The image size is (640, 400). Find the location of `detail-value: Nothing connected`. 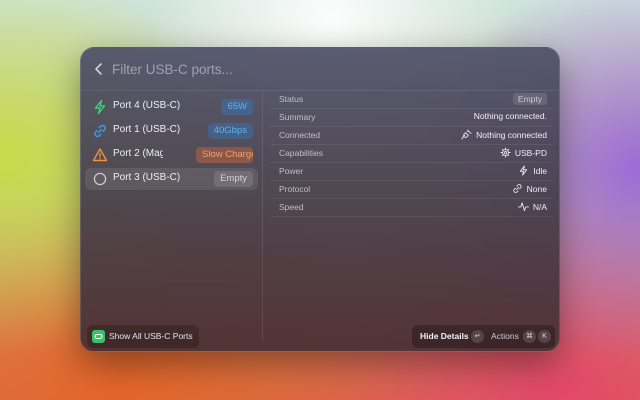

detail-value: Nothing connected is located at coordinates (504, 134).